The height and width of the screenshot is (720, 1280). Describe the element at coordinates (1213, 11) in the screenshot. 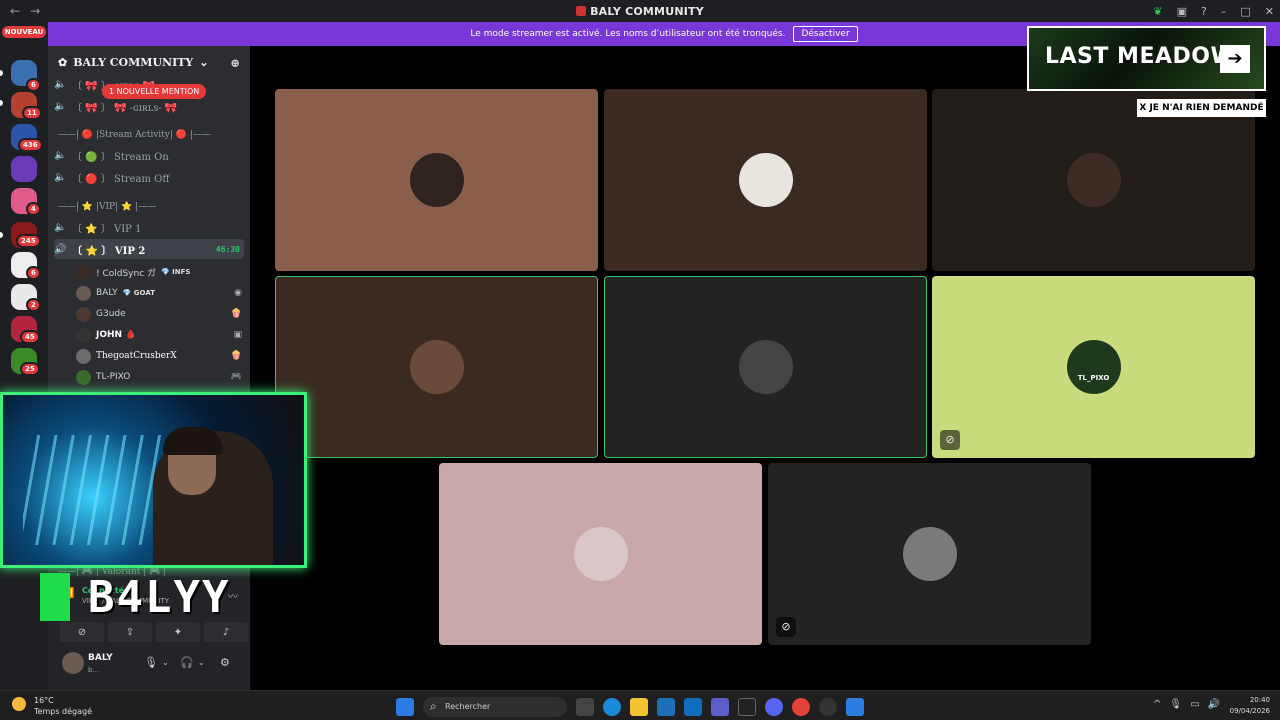

I see `window-controls: ❦ ▣ ? – □ ✕` at that location.